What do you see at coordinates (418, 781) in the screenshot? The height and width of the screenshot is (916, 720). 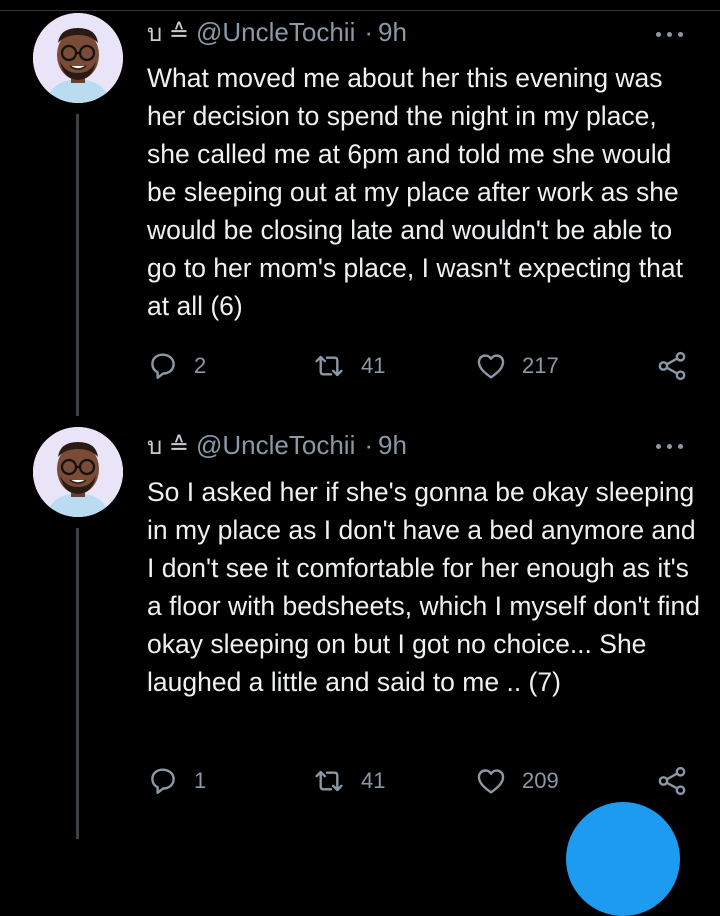 I see `tweet-actions: 1 41 209` at bounding box center [418, 781].